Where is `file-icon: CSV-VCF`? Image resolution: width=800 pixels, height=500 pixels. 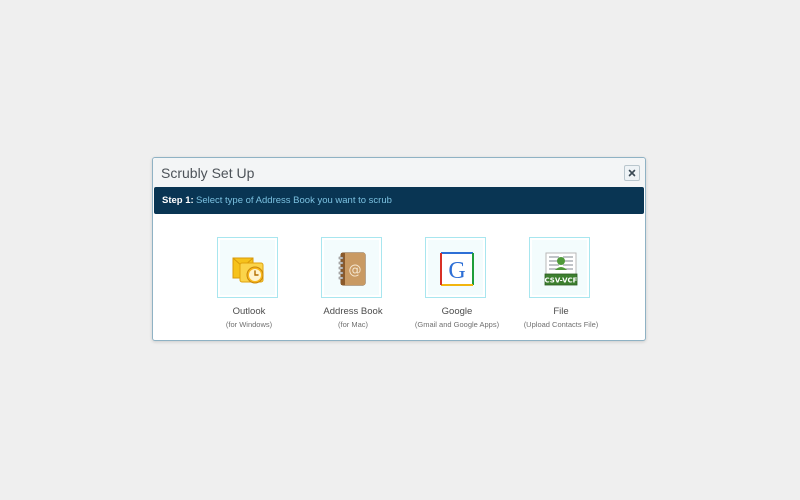 file-icon: CSV-VCF is located at coordinates (561, 269).